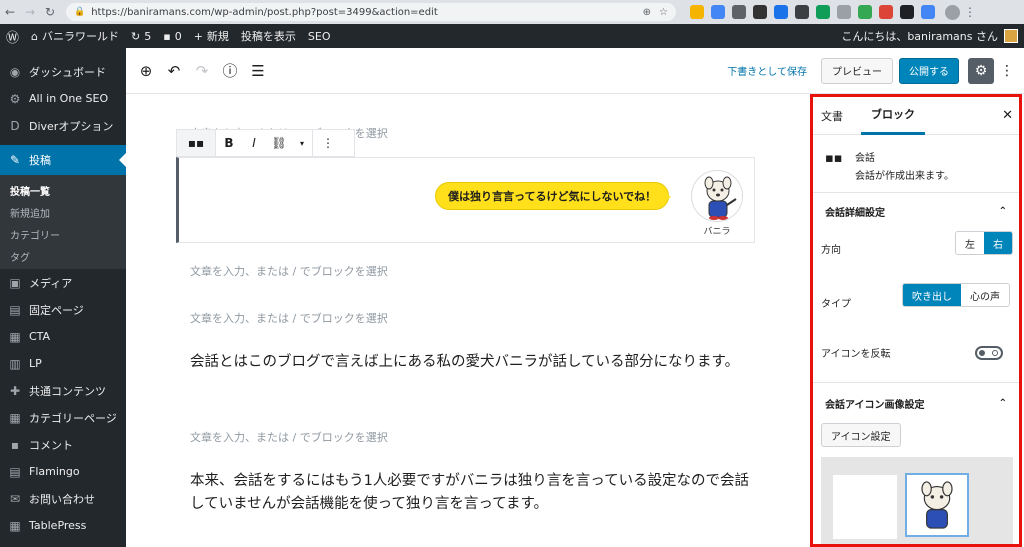 The height and width of the screenshot is (547, 1024). I want to click on submenu-all-posts: 投稿一覧, so click(63, 190).